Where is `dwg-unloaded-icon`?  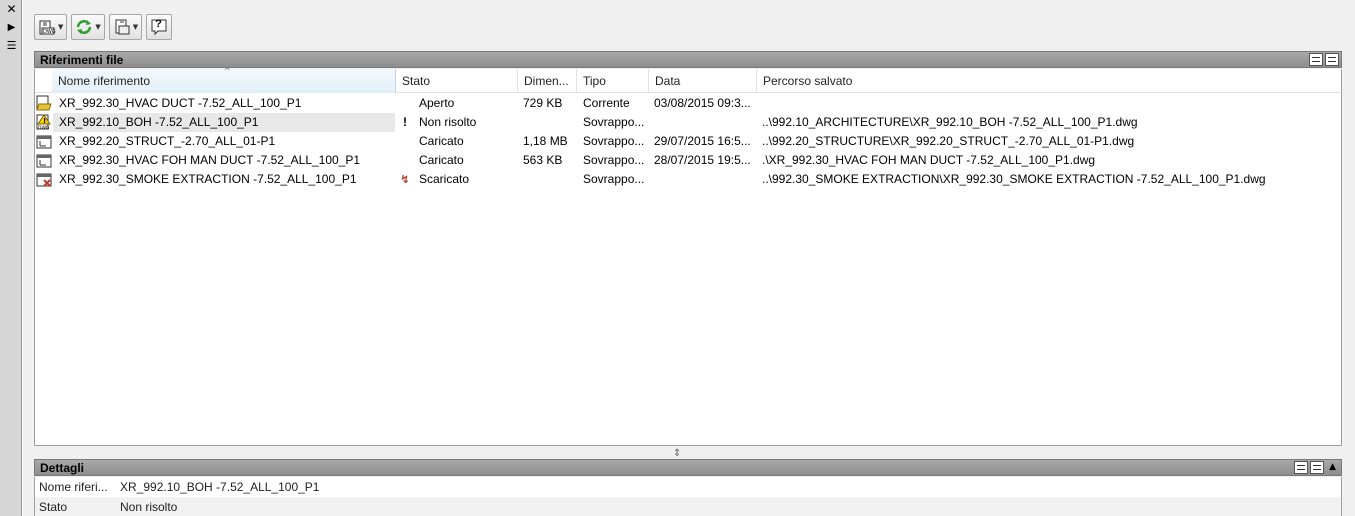 dwg-unloaded-icon is located at coordinates (44, 179).